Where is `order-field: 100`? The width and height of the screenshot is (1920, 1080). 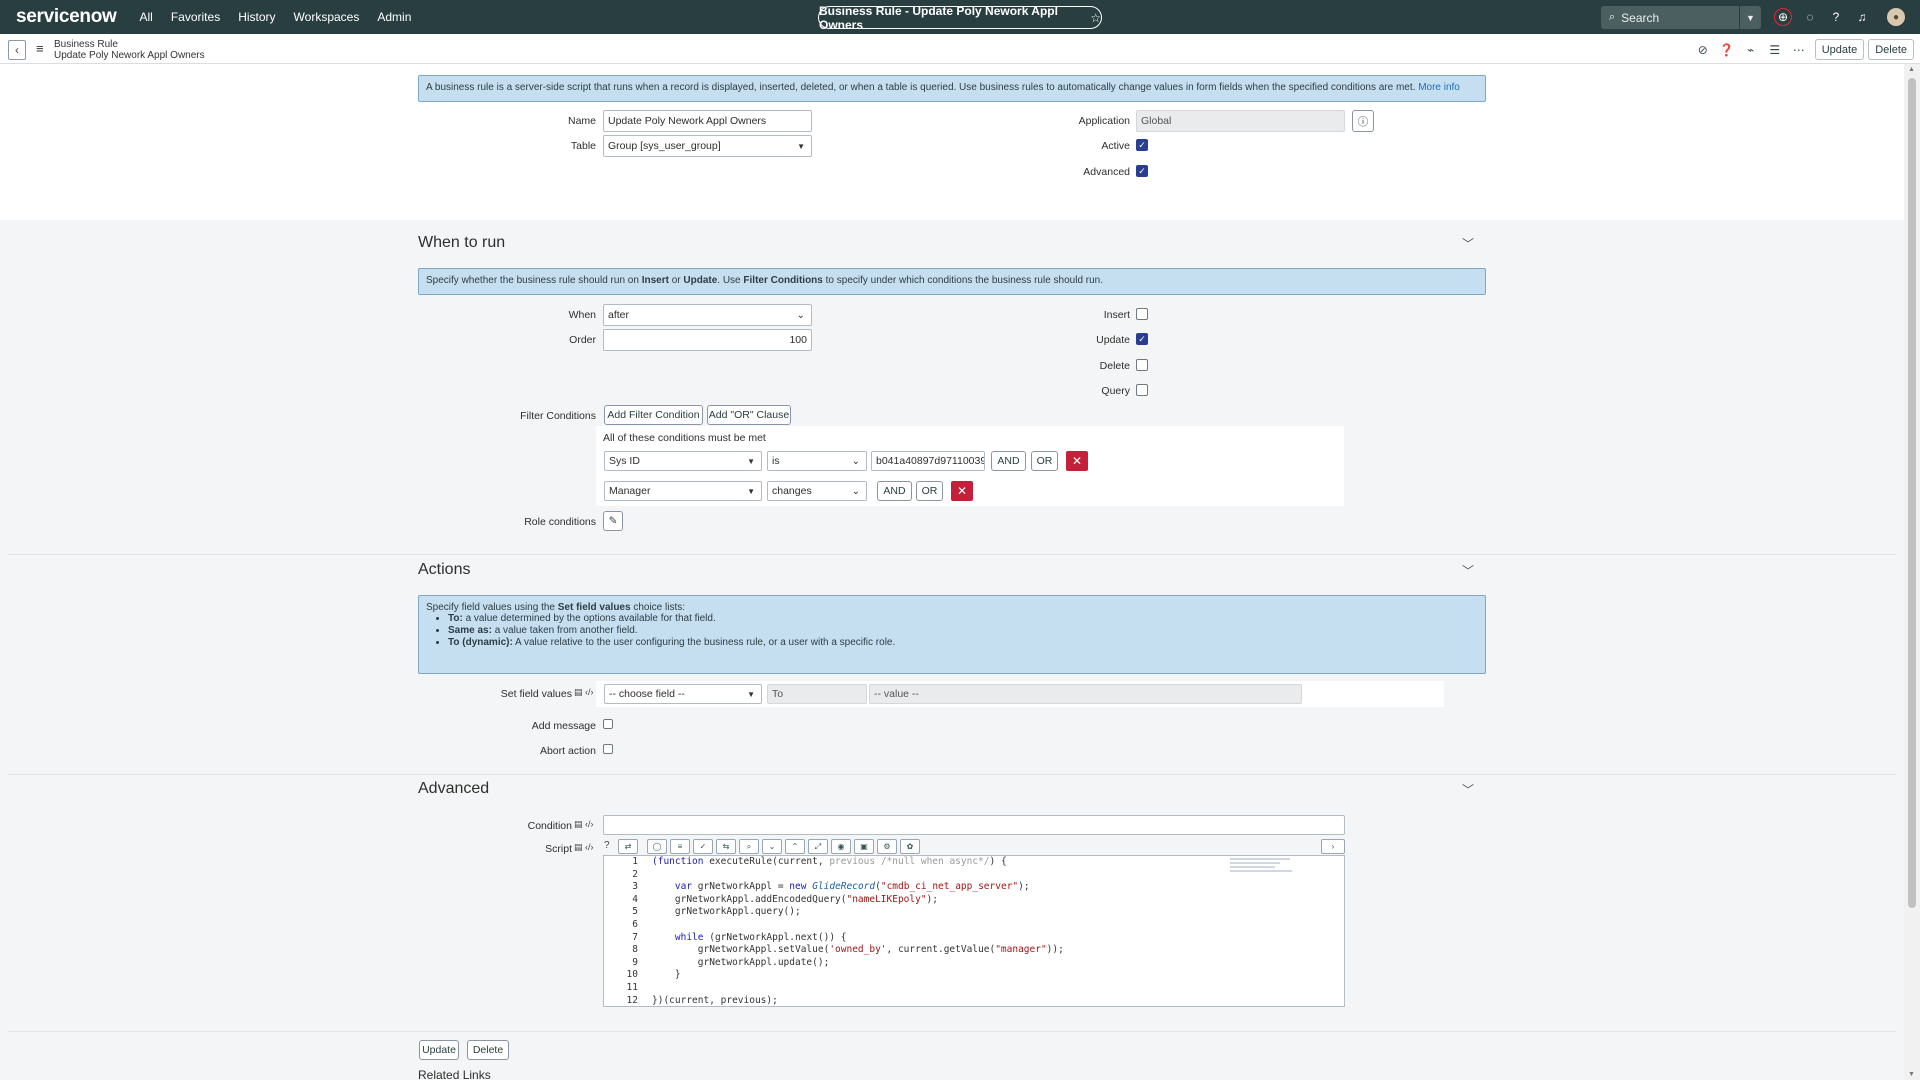 order-field: 100 is located at coordinates (707, 340).